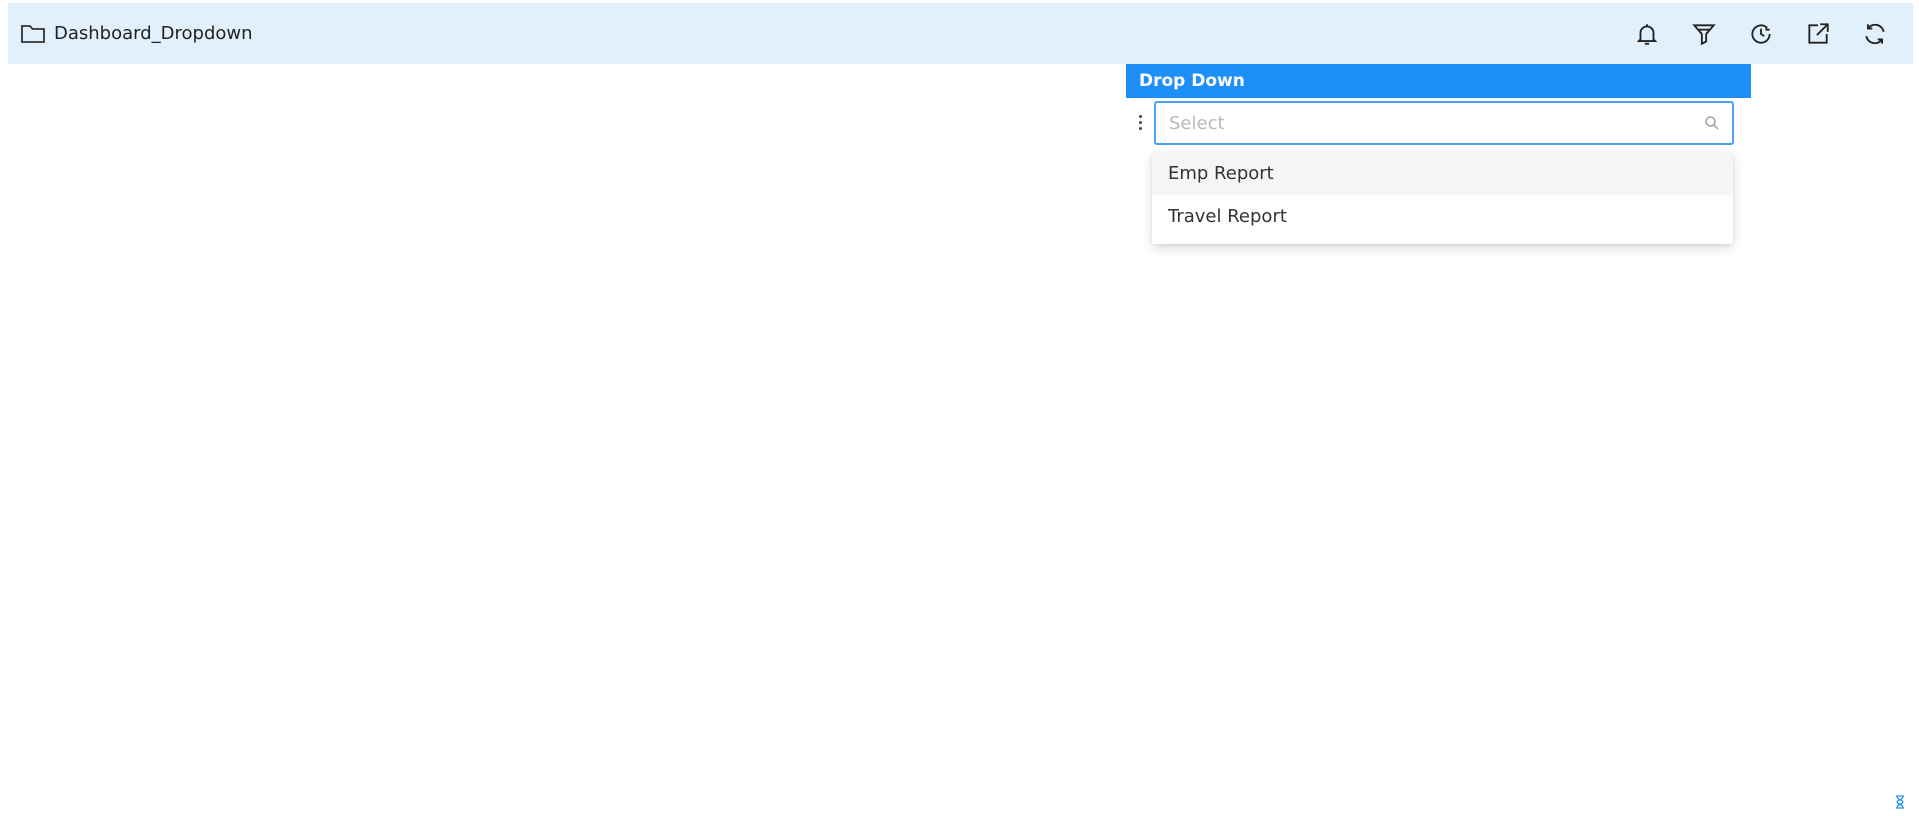 Image resolution: width=1919 pixels, height=816 pixels. I want to click on toolbar-actions, so click(1760, 33).